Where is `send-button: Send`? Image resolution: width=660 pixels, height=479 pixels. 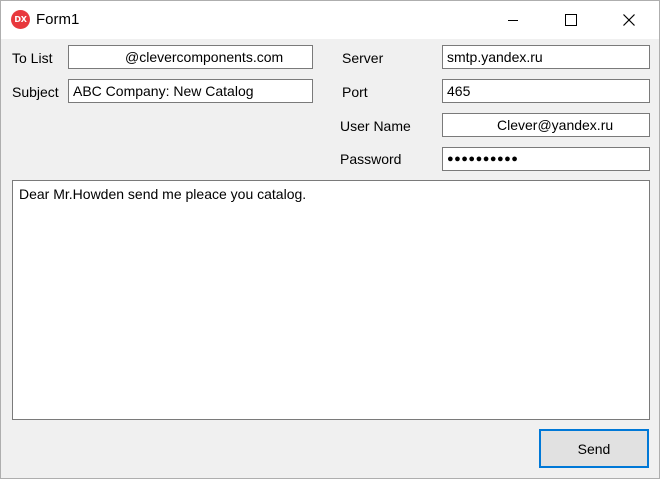
send-button: Send is located at coordinates (594, 448).